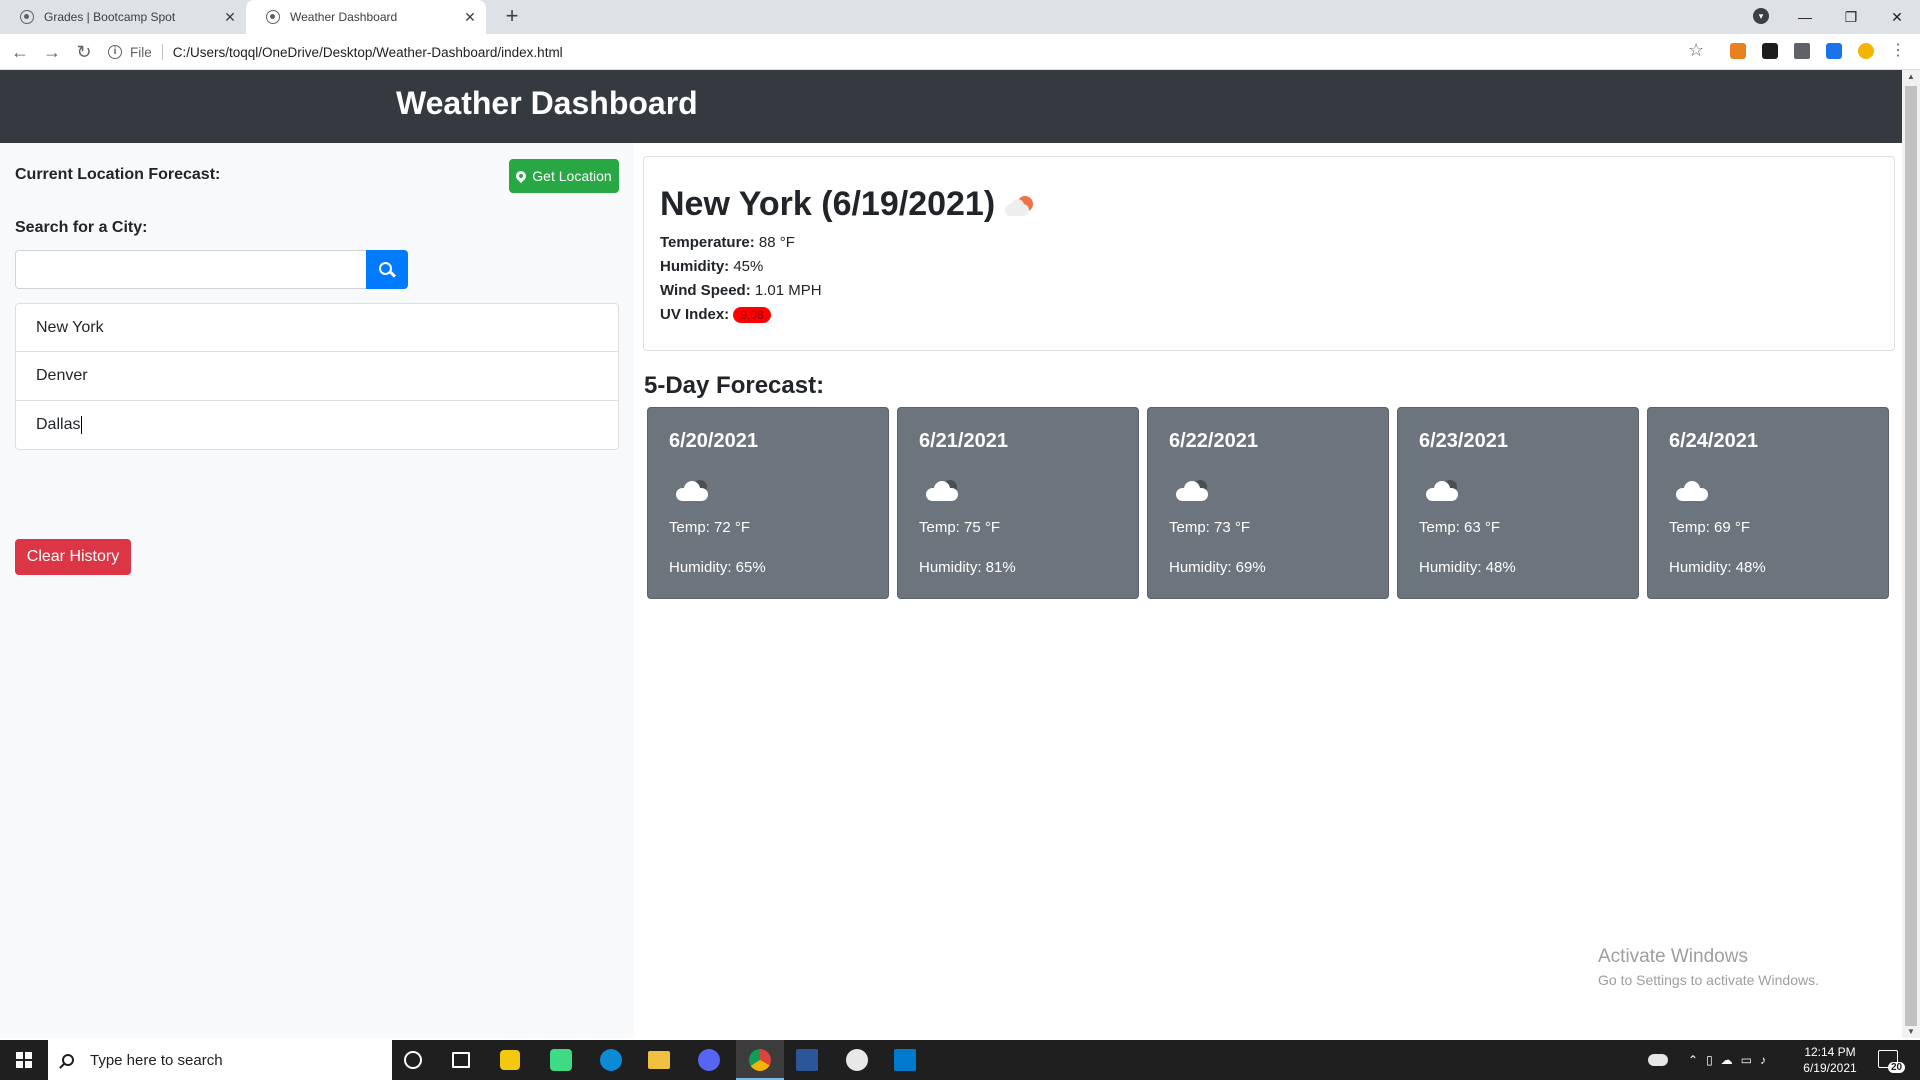 The image size is (1920, 1080). What do you see at coordinates (413, 1060) in the screenshot?
I see `cortana-icon` at bounding box center [413, 1060].